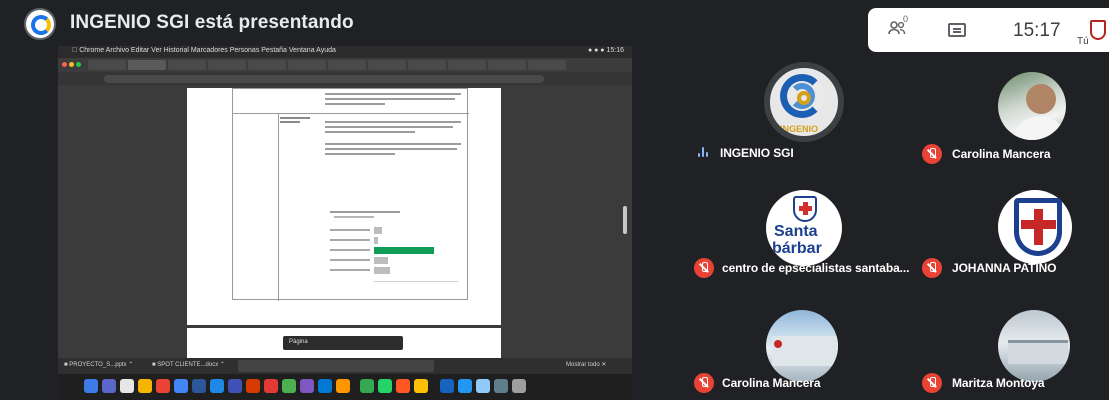  I want to click on participant-name: Maritza Montoya, so click(998, 383).